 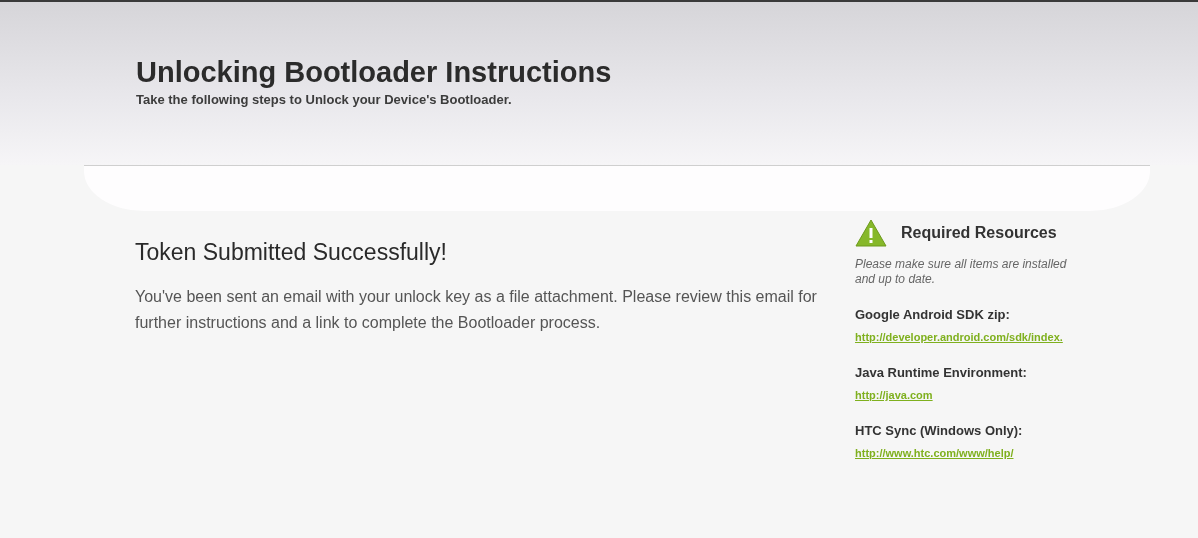 I want to click on page-title: Unlocking Bootloader Instructions, so click(x=374, y=72).